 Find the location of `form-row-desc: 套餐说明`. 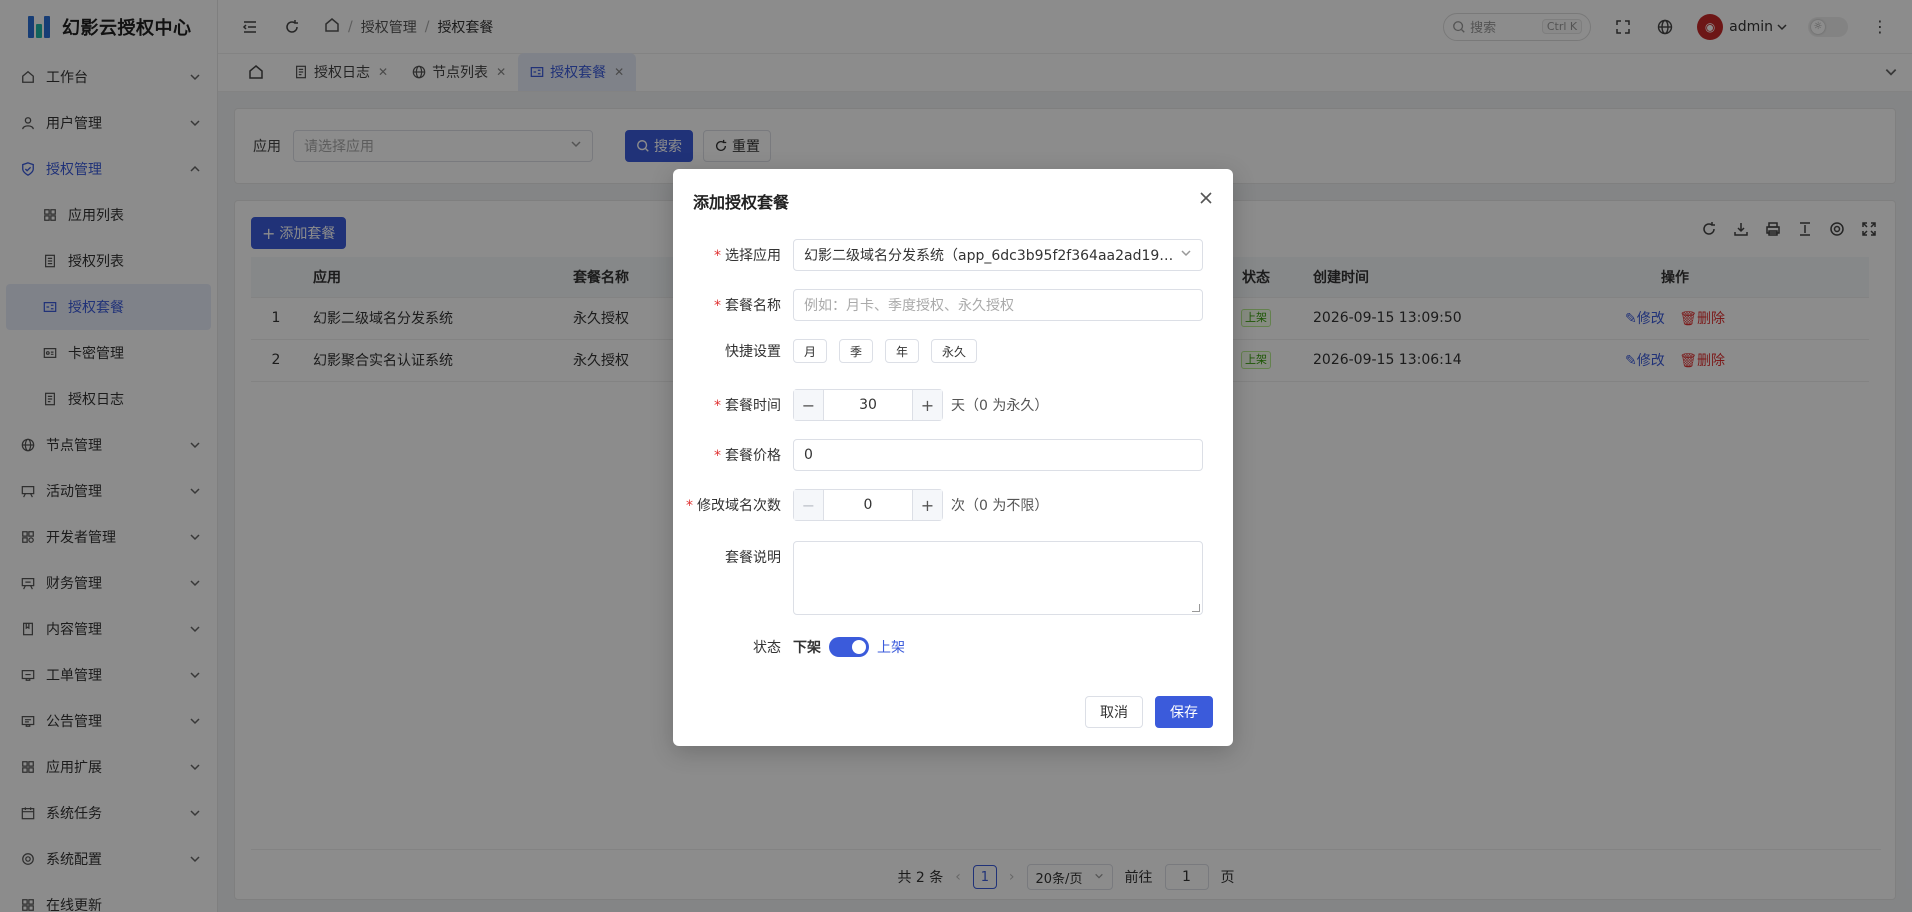

form-row-desc: 套餐说明 is located at coordinates (953, 578).